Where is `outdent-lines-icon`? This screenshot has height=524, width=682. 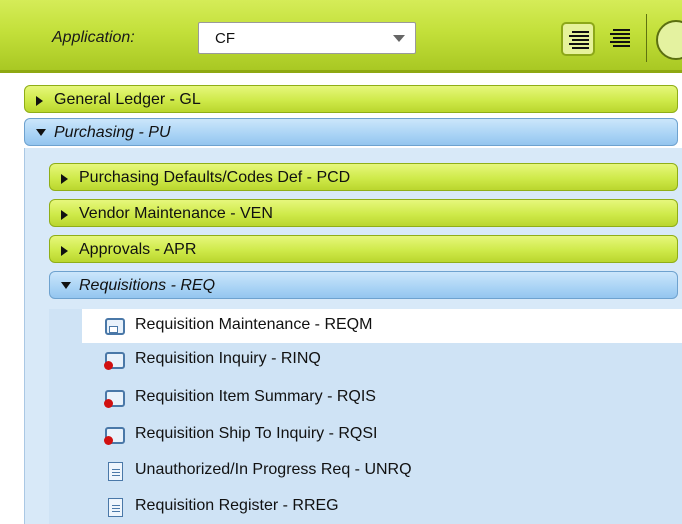
outdent-lines-icon is located at coordinates (620, 39).